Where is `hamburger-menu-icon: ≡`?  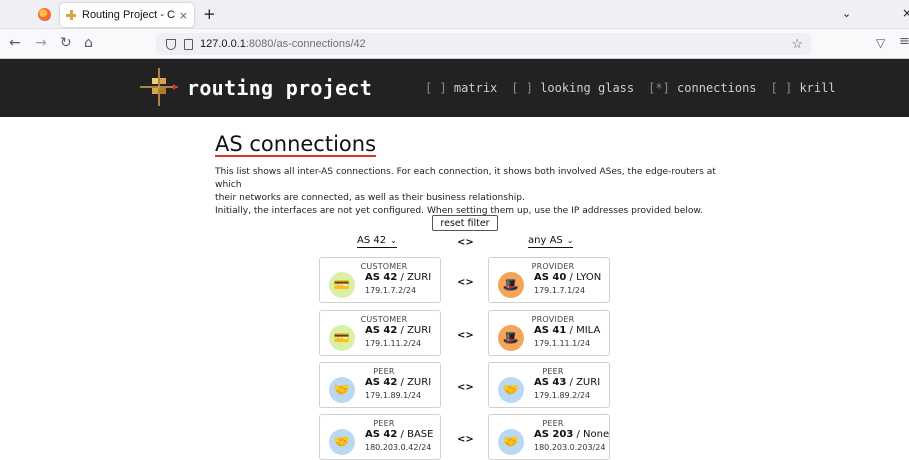 hamburger-menu-icon: ≡ is located at coordinates (904, 41).